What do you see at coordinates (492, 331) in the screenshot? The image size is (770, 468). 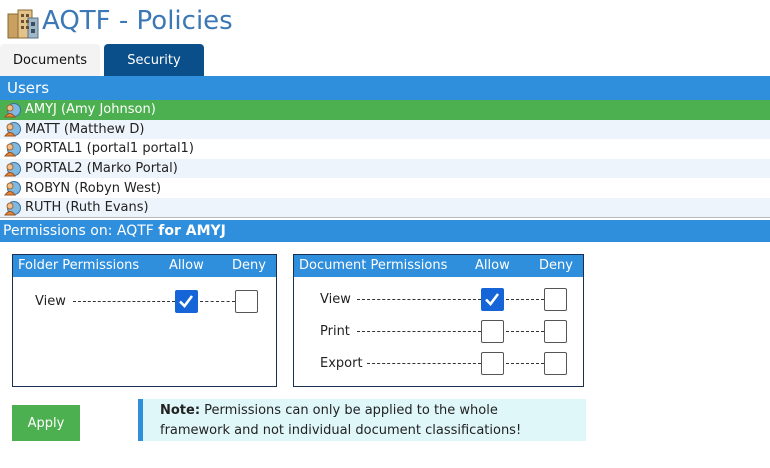 I see `document-print-allow-checkbox` at bounding box center [492, 331].